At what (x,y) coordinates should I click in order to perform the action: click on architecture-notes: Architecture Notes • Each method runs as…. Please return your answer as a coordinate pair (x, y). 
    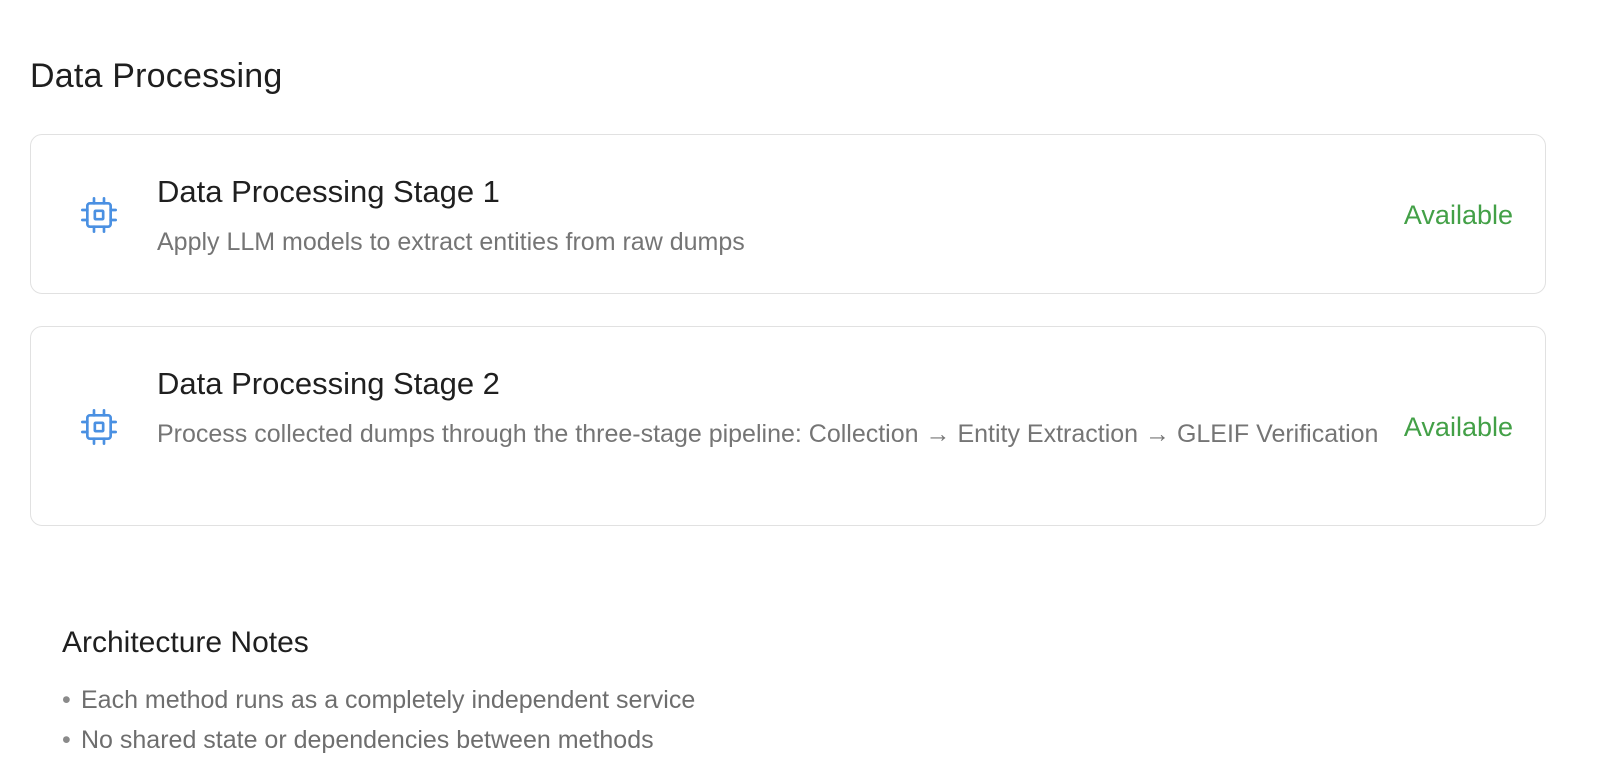
    Looking at the image, I should click on (712, 692).